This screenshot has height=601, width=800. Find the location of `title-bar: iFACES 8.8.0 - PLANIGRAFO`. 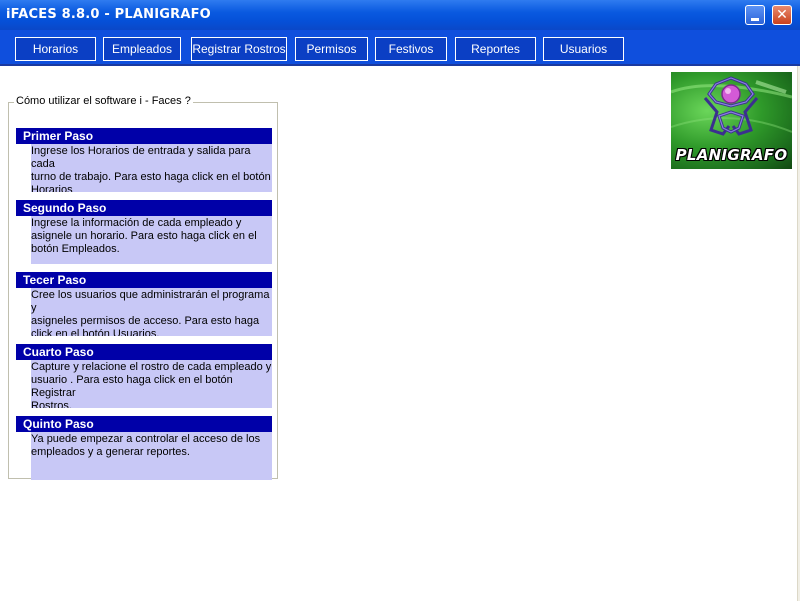

title-bar: iFACES 8.8.0 - PLANIGRAFO is located at coordinates (400, 15).